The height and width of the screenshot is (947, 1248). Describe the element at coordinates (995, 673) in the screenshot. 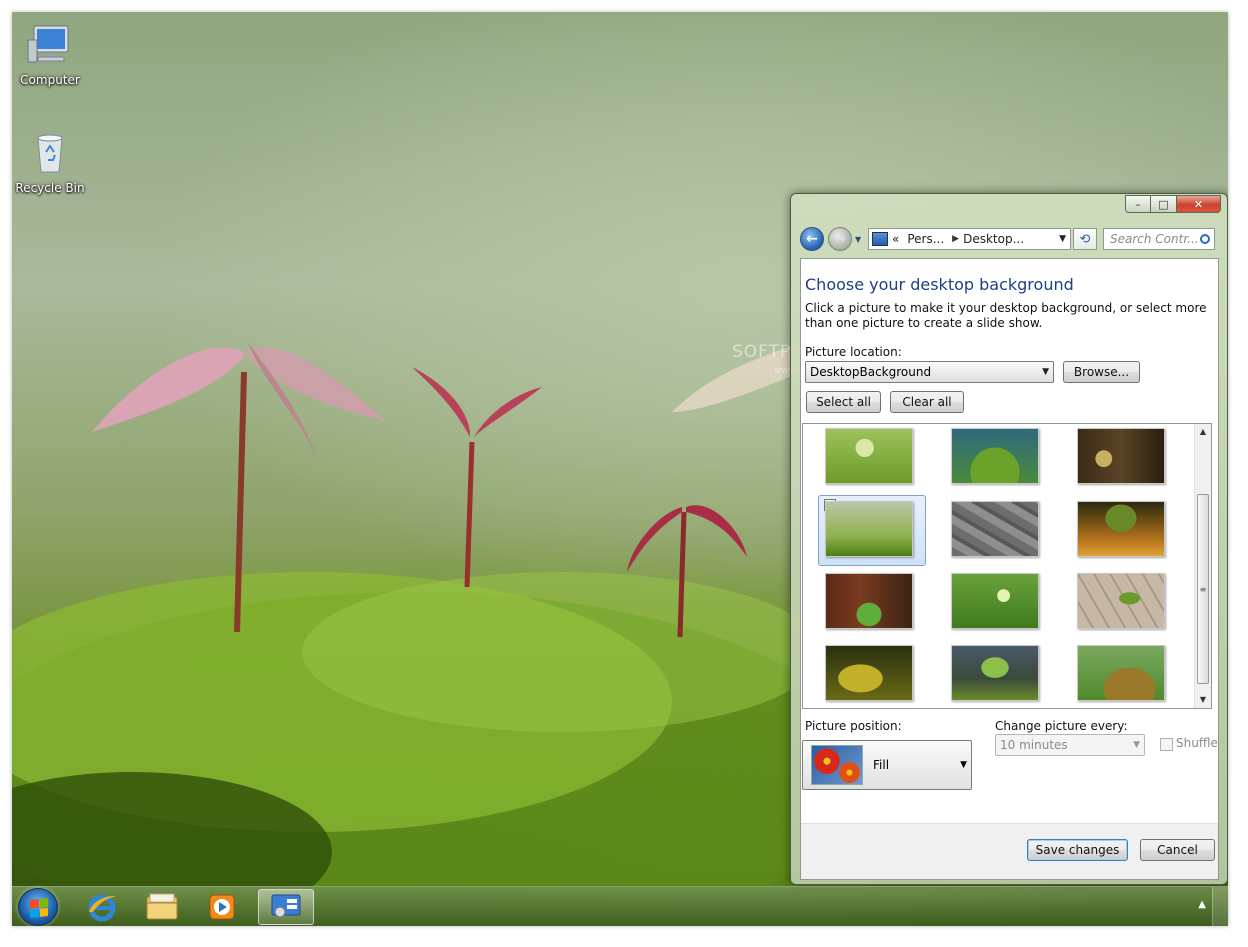

I see `thumbnail-leaf-sprout` at that location.